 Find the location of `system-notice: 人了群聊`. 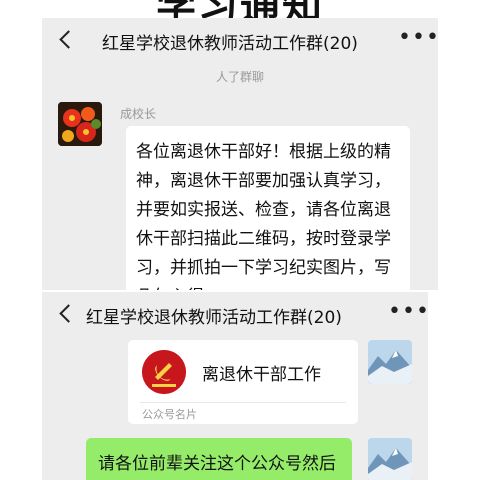

system-notice: 人了群聊 is located at coordinates (239, 77).